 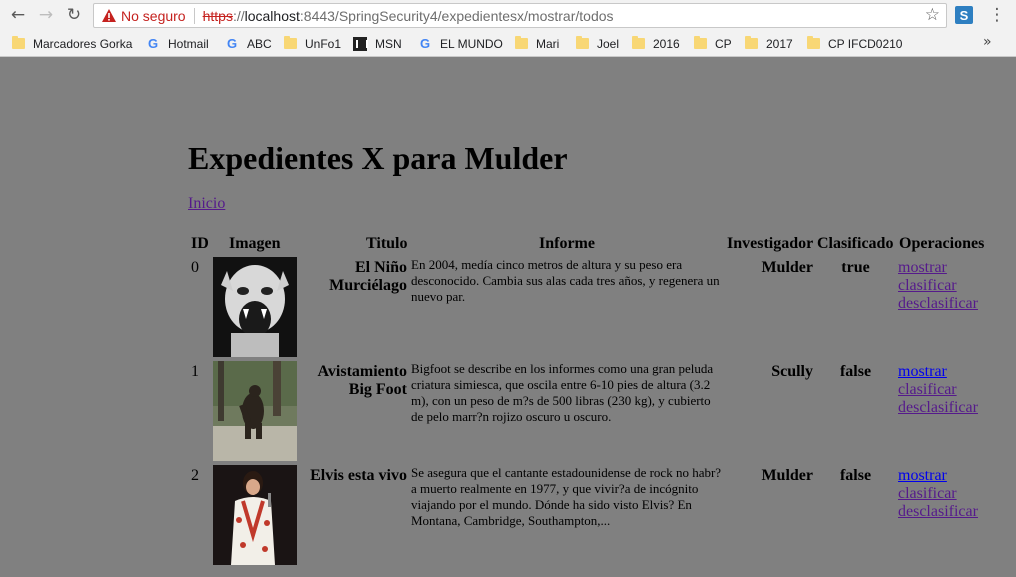 What do you see at coordinates (666, 43) in the screenshot?
I see `bookmark-label: 2016` at bounding box center [666, 43].